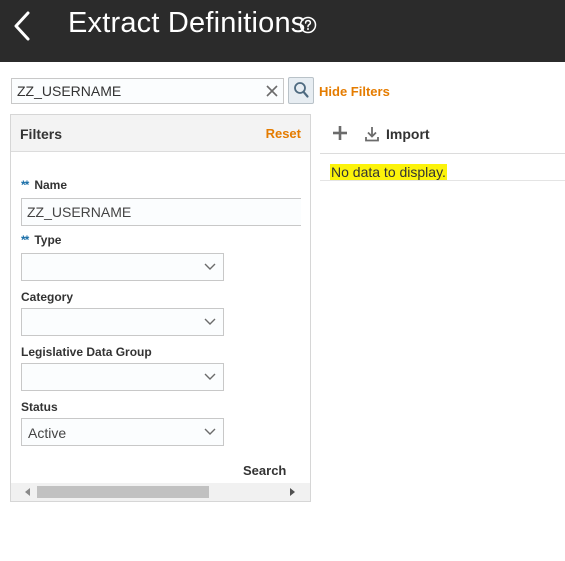  I want to click on filters-title: Filters, so click(41, 134).